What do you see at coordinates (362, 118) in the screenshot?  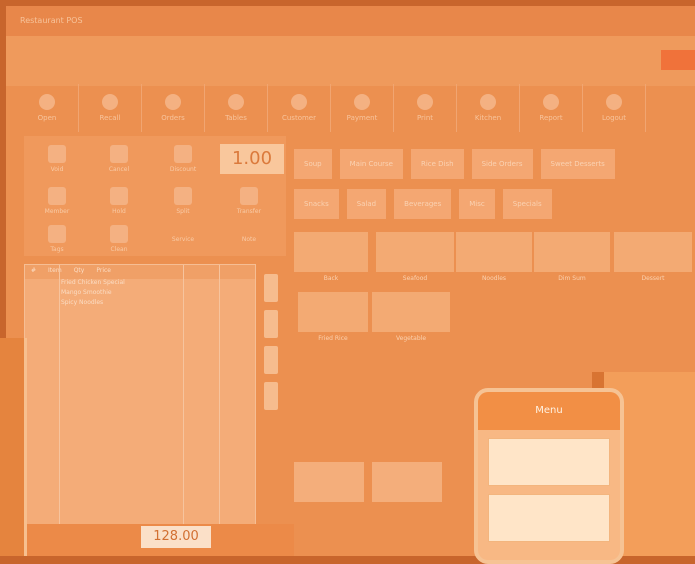 I see `toolbar-label: Payment` at bounding box center [362, 118].